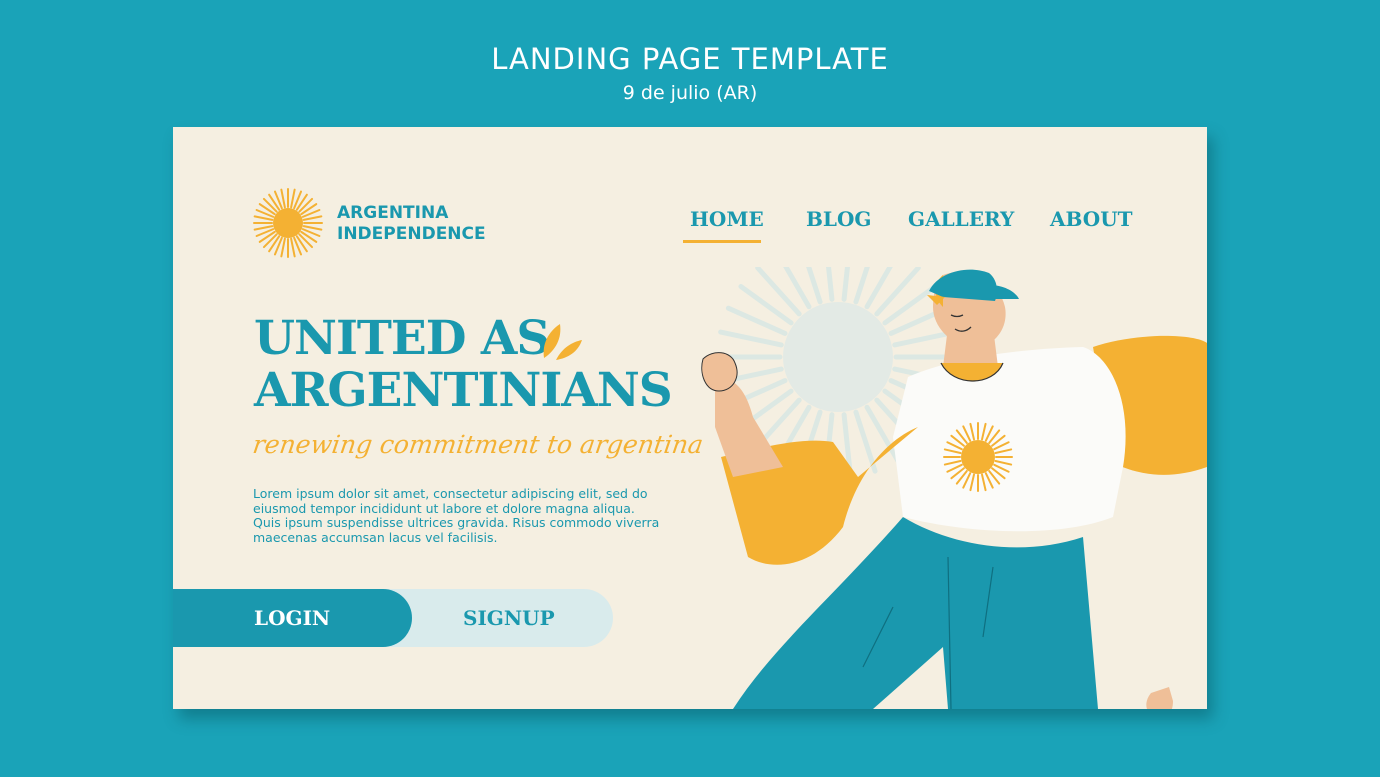 The image size is (1380, 777). Describe the element at coordinates (411, 234) in the screenshot. I see `brand-line-2: INDEPENDENCE` at that location.